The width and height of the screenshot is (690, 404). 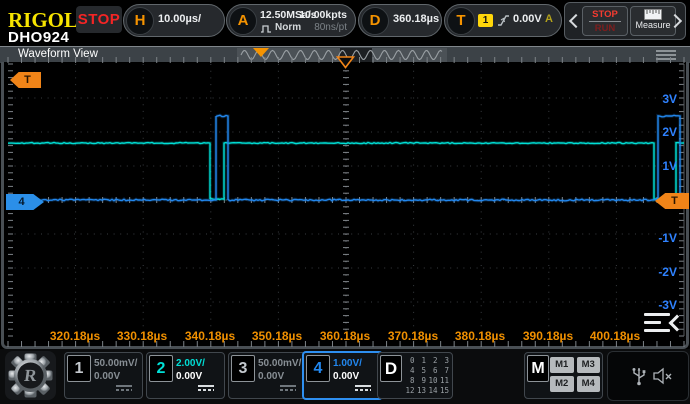 I want to click on time-label: 320.18µs, so click(x=75, y=336).